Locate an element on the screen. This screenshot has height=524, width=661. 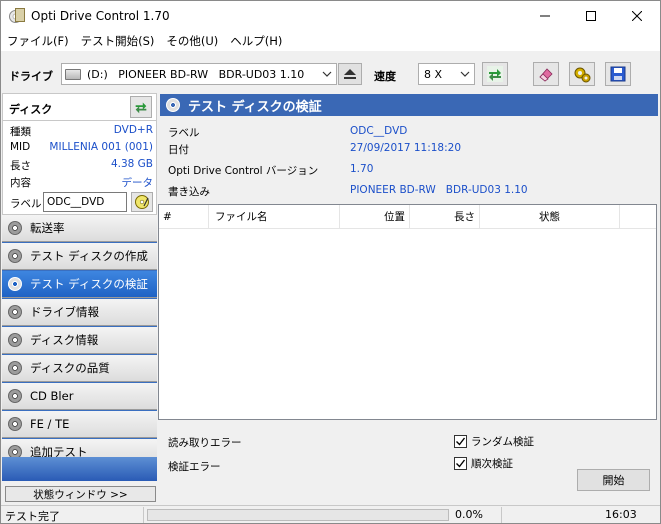
table-header: # ファイル名 位置 長さ 状態 is located at coordinates (407, 217).